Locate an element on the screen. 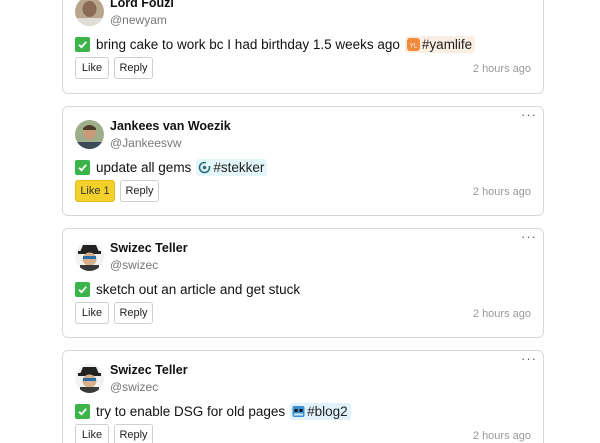 Image resolution: width=600 pixels, height=443 pixels. blog-tag-icon is located at coordinates (298, 411).